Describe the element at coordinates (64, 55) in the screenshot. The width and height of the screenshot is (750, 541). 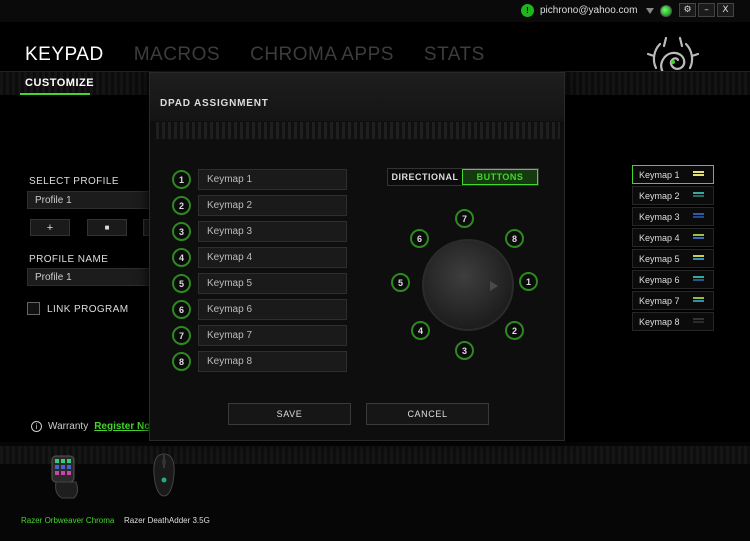
I see `tab-keypad: KEYPAD` at that location.